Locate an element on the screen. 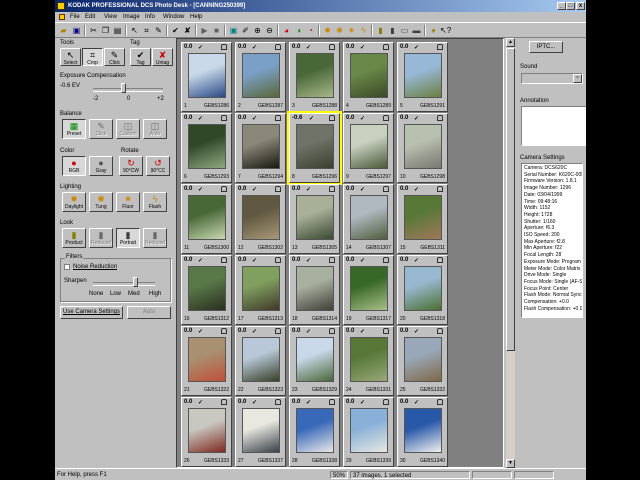  zoom-icon: ⊕ is located at coordinates (257, 30).